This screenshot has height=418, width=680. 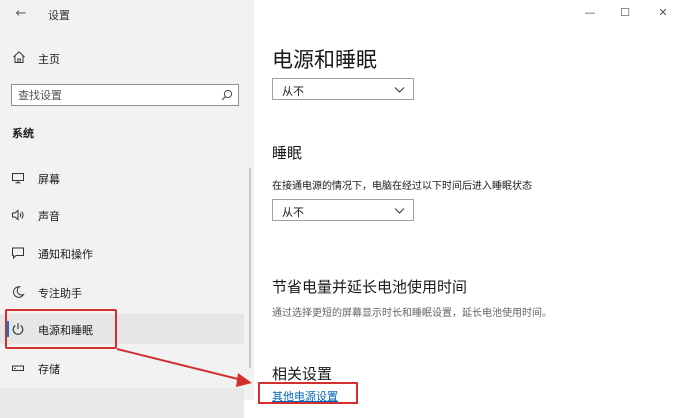 What do you see at coordinates (49, 179) in the screenshot?
I see `sidebar-item-label: 屏幕` at bounding box center [49, 179].